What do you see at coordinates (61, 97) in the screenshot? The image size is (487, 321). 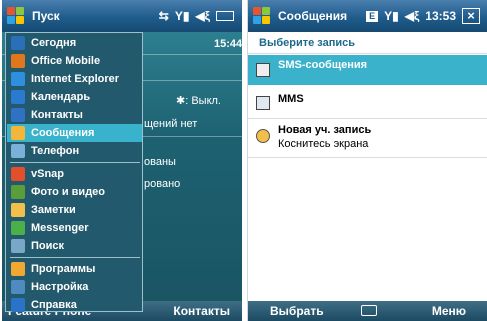 I see `menu-item-label: Календарь` at bounding box center [61, 97].